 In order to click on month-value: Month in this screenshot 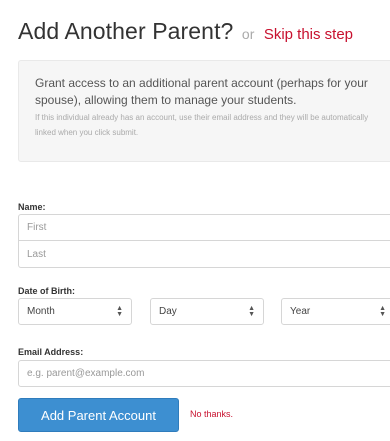, I will do `click(41, 311)`.